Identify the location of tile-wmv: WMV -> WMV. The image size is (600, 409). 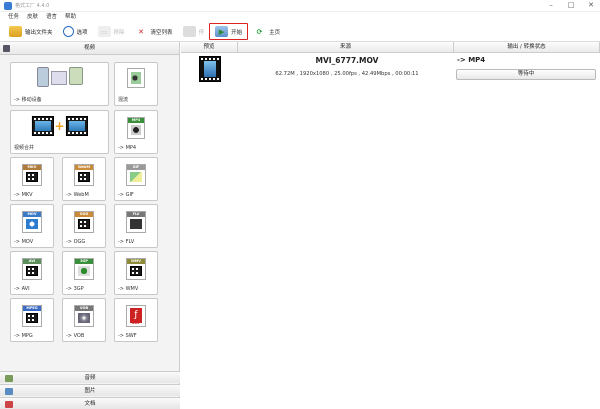
(136, 273).